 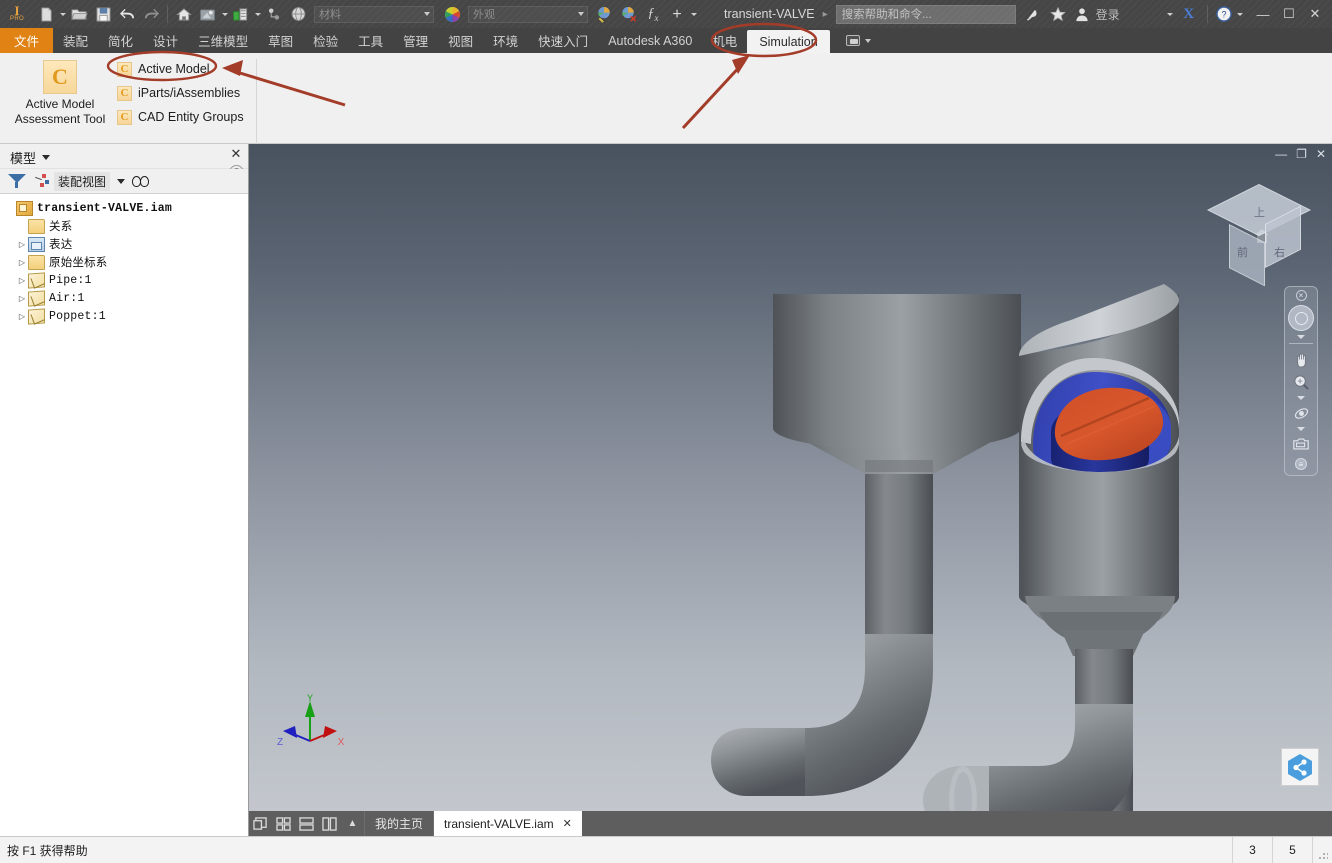 I want to click on assembly-view-label: 装配视图, so click(x=82, y=181).